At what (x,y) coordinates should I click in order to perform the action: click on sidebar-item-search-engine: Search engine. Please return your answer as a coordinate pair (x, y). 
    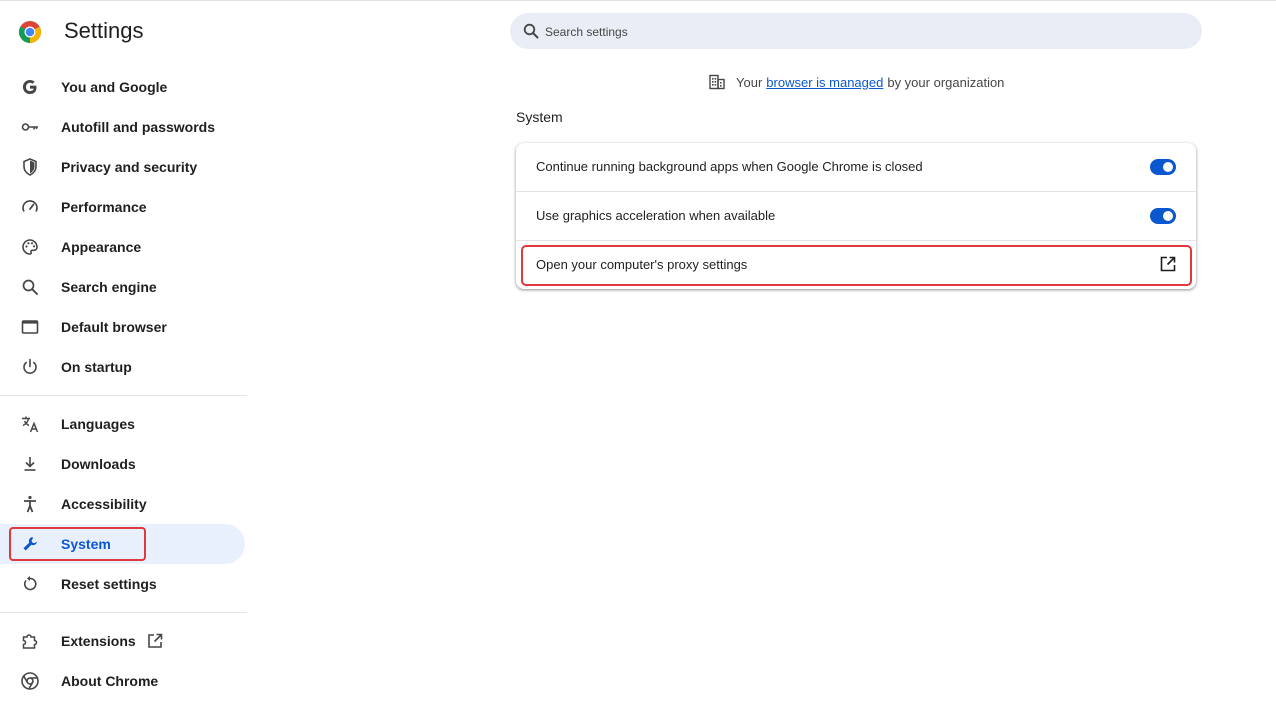
    Looking at the image, I should click on (122, 287).